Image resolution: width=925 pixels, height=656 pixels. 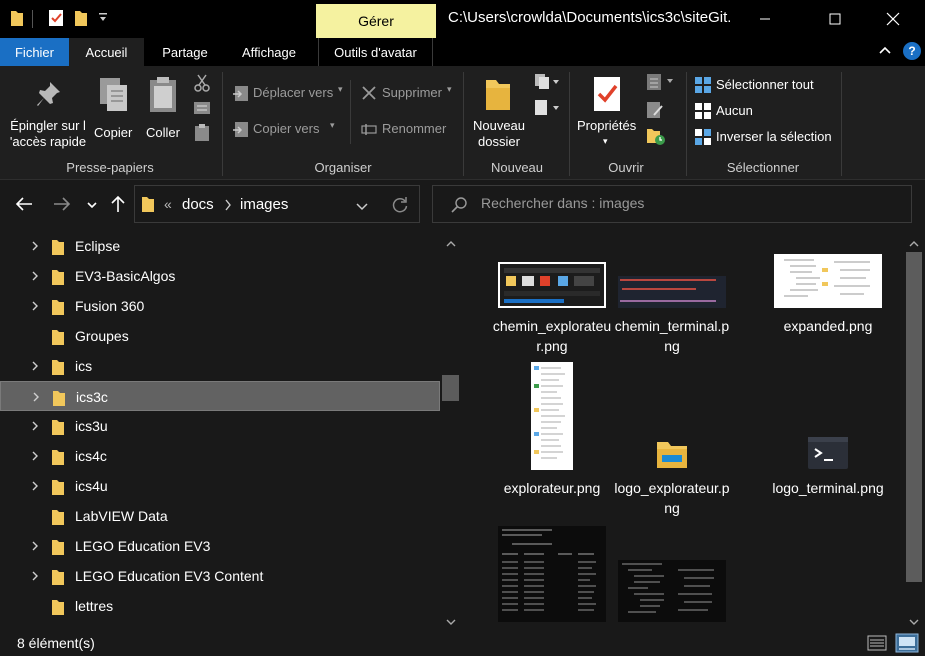 I want to click on copy-to-button: Copier vers ▾, so click(x=290, y=129).